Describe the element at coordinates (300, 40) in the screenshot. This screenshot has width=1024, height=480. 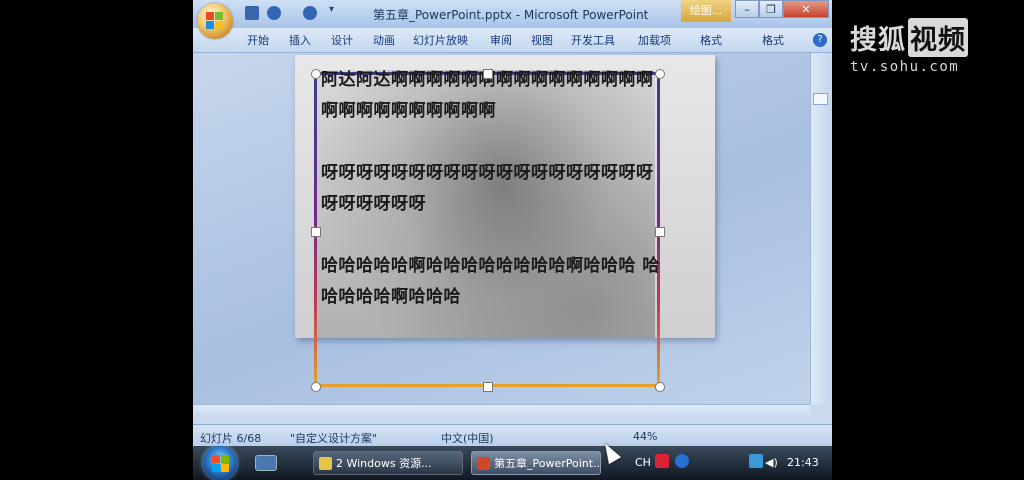
I see `tab-insert: 插入` at that location.